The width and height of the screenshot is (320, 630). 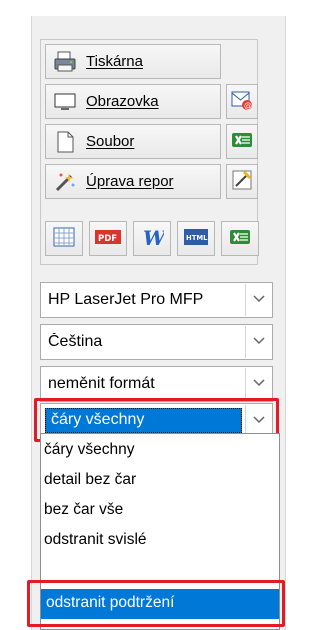 I want to click on format-select-value: neměnit formát, so click(x=101, y=383).